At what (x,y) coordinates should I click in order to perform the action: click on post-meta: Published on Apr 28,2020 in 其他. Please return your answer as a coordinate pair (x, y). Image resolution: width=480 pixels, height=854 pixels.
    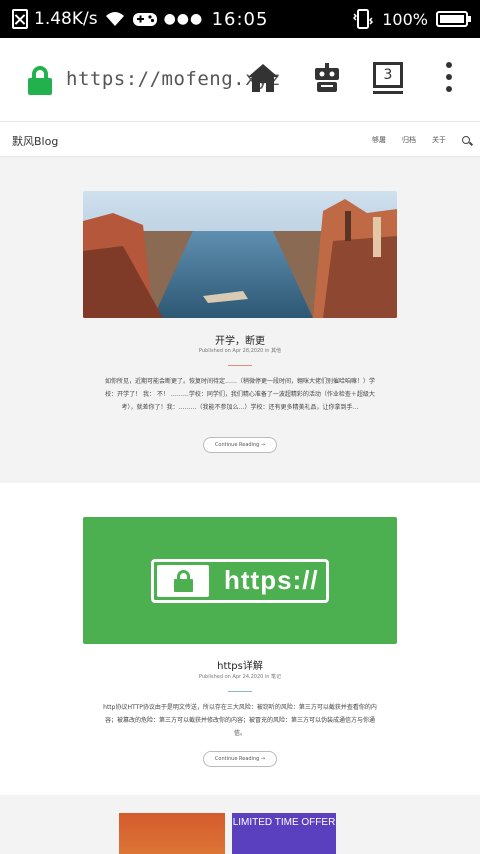
    Looking at the image, I should click on (240, 351).